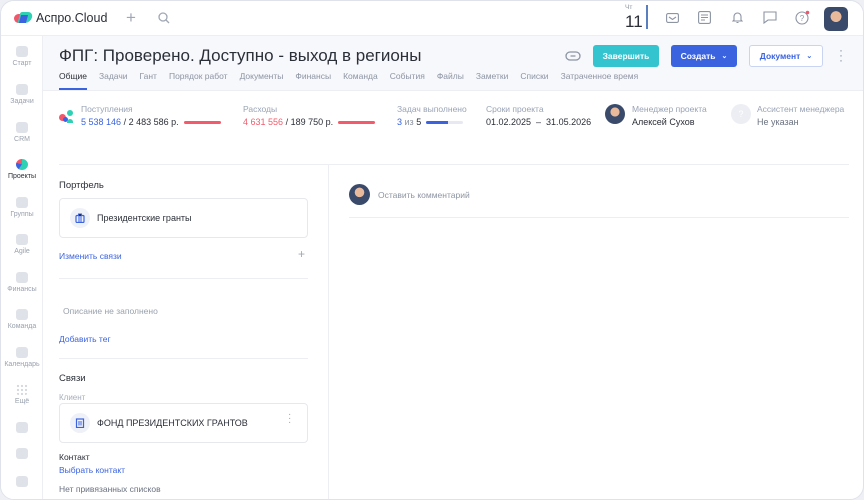 Image resolution: width=864 pixels, height=500 pixels. I want to click on sidebar-item-agile: Agile, so click(22, 244).